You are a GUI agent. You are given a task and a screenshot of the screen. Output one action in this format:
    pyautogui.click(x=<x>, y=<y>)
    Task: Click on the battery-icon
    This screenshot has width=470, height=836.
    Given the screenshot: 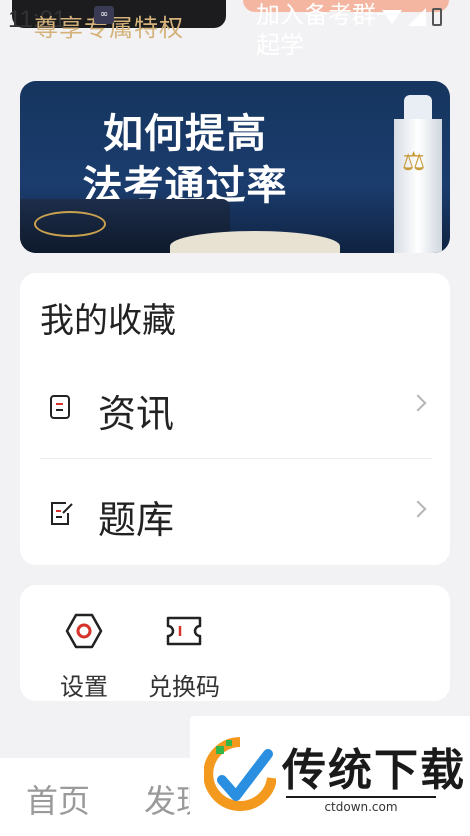 What is the action you would take?
    pyautogui.click(x=437, y=17)
    